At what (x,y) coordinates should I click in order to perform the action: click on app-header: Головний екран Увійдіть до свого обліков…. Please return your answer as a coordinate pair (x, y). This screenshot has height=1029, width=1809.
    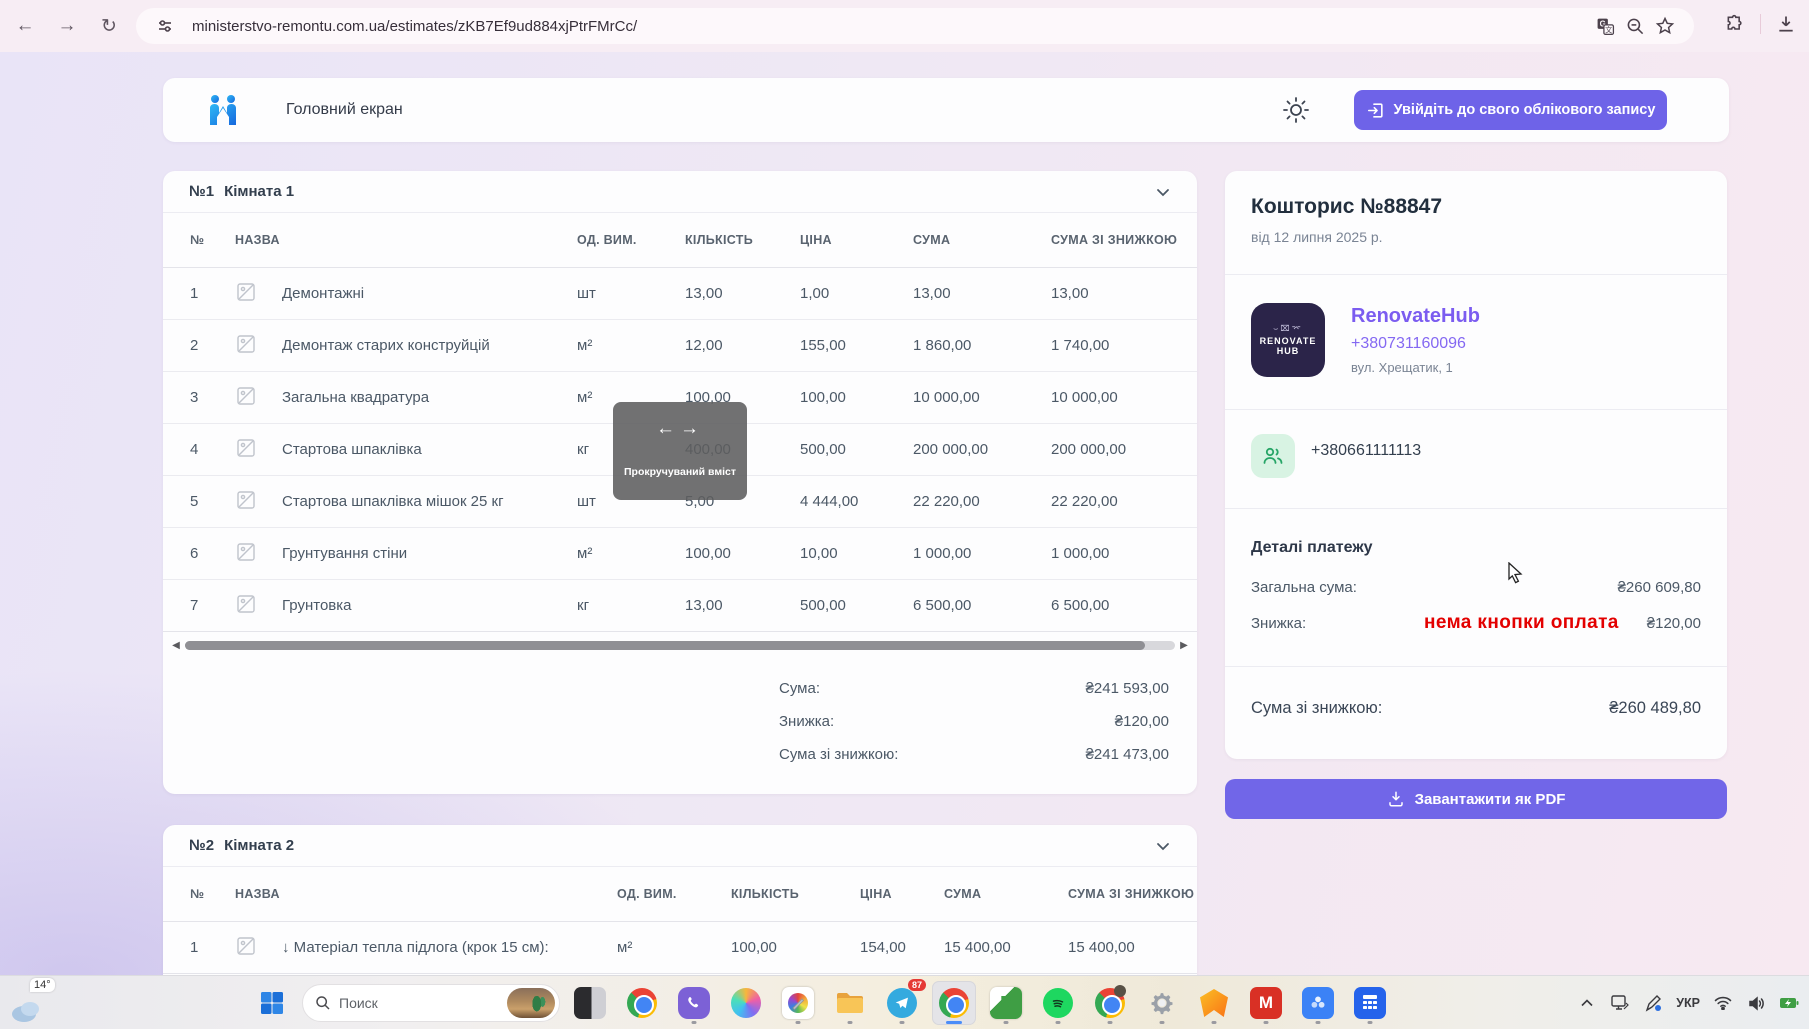
    Looking at the image, I should click on (946, 110).